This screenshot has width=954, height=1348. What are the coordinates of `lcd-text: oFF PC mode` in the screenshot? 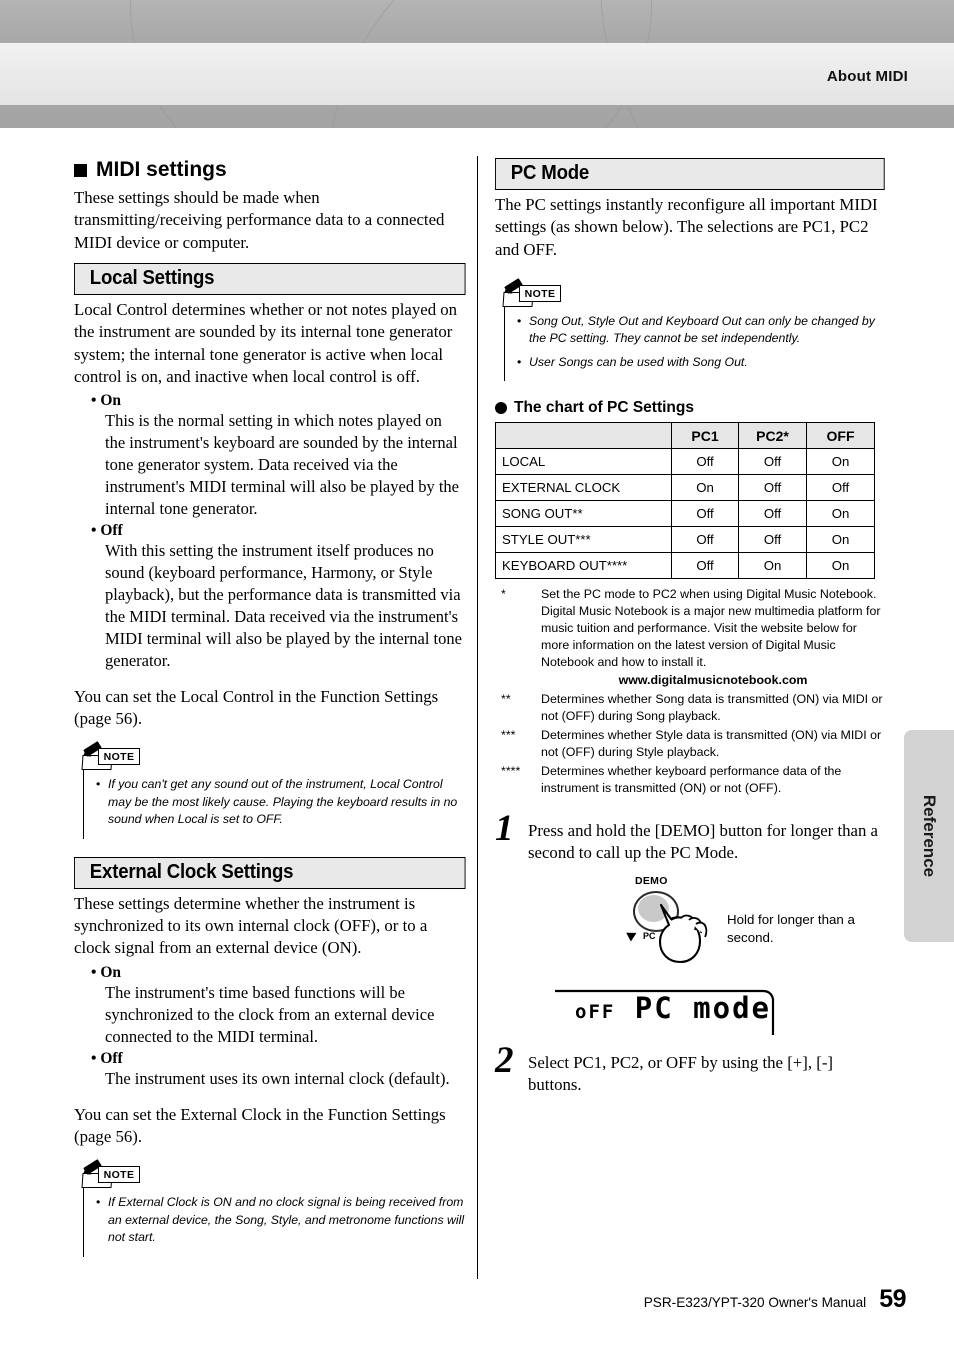 It's located at (673, 1008).